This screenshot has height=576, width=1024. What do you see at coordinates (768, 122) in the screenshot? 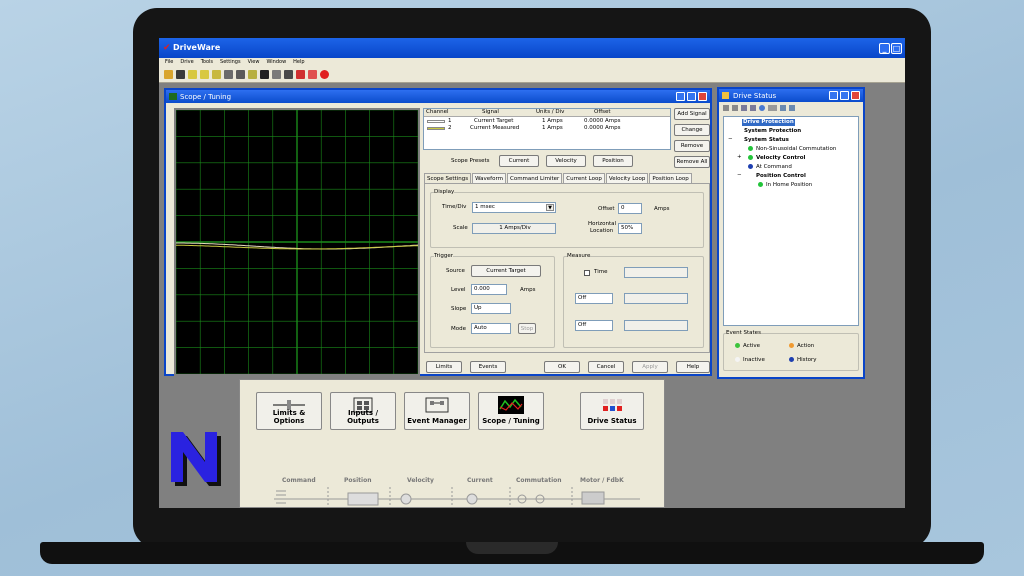
I see `tree-item-drive-protection: Drive Protection` at bounding box center [768, 122].